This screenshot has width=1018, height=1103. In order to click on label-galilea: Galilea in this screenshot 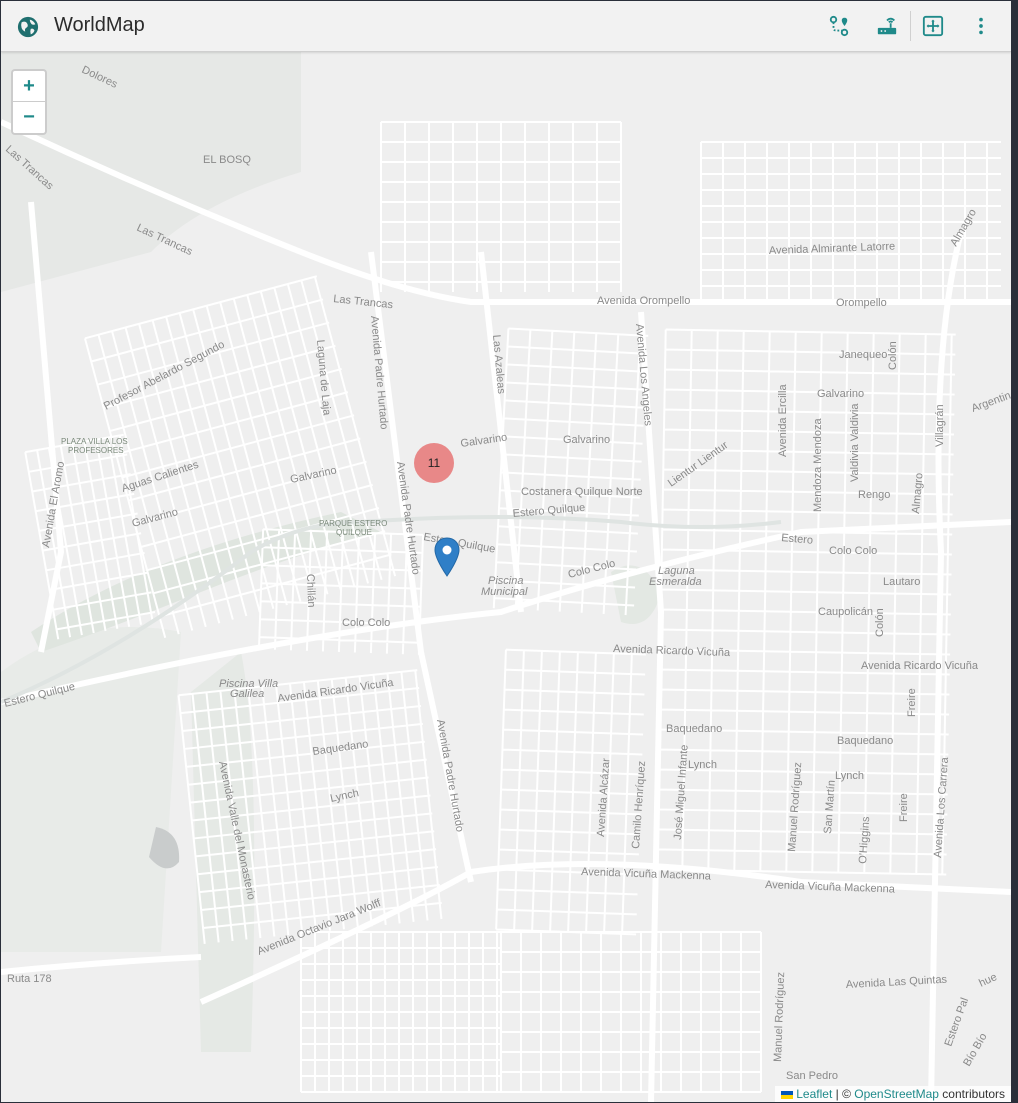, I will do `click(247, 694)`.